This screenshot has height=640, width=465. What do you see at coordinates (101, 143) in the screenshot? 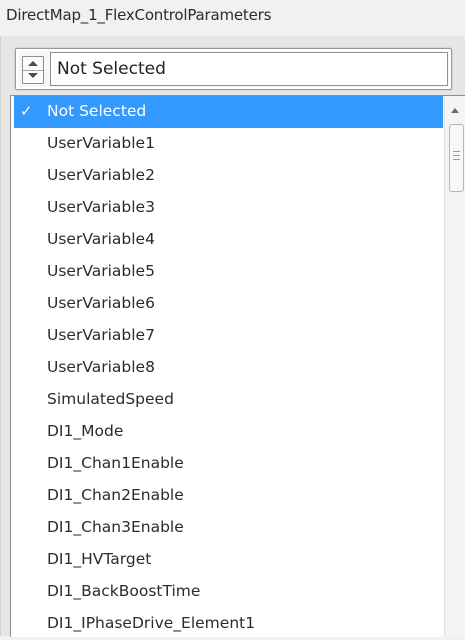
I see `option-label: UserVariable1` at bounding box center [101, 143].